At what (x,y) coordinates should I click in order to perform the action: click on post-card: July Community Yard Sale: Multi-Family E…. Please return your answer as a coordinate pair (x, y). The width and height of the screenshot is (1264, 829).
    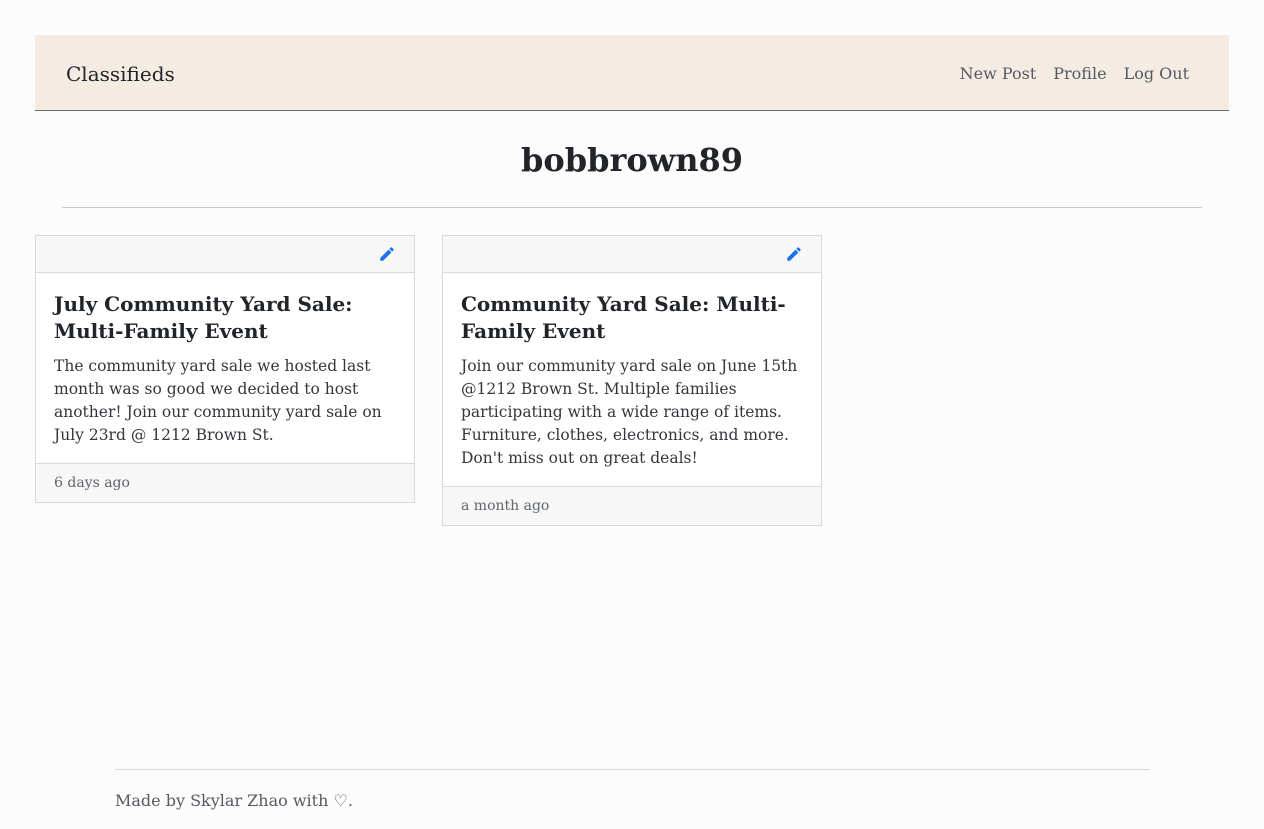
    Looking at the image, I should click on (225, 369).